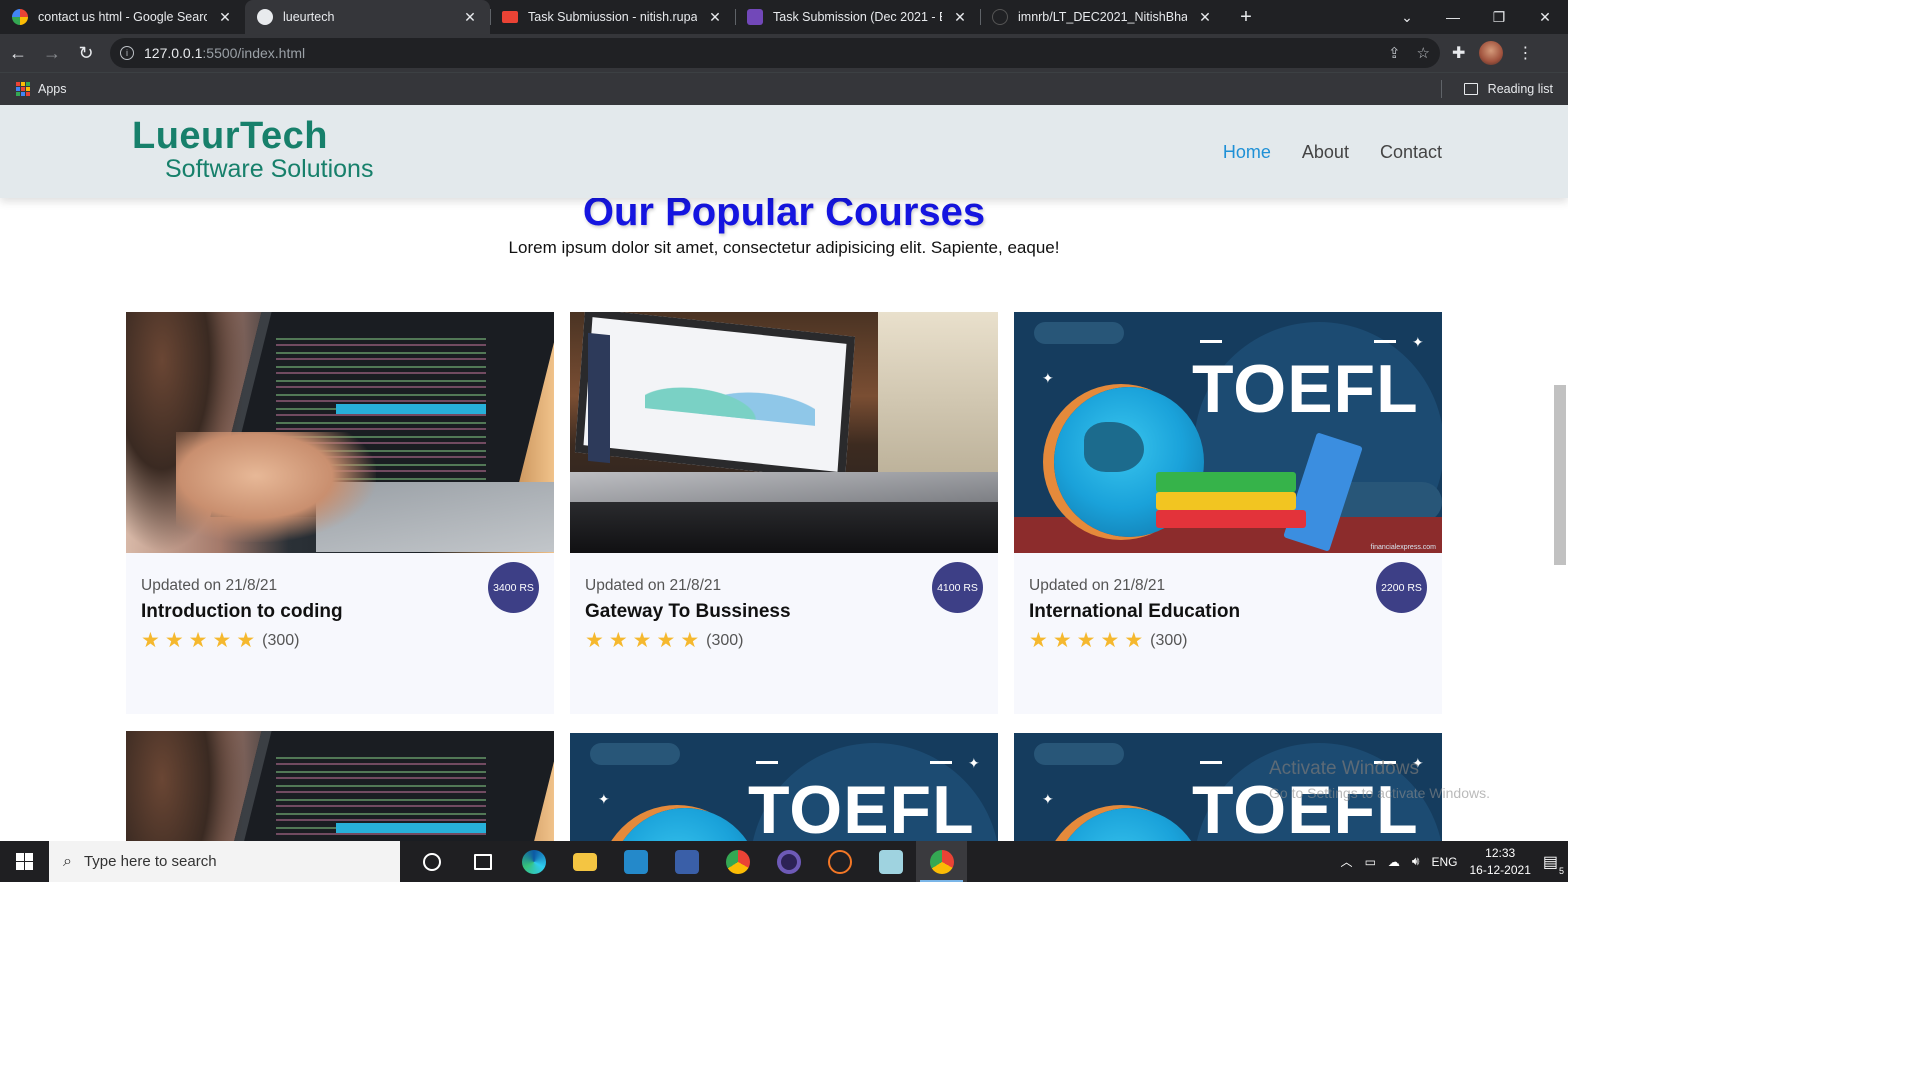 The image size is (1920, 1080). I want to click on page-scrollbar, so click(1560, 475).